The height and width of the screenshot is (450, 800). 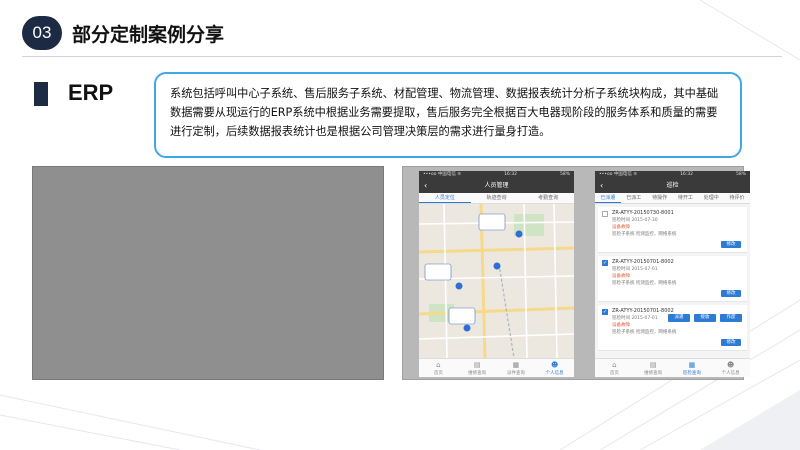 I want to click on nav-inspection-query: ▦ 巡检查询, so click(x=692, y=368).